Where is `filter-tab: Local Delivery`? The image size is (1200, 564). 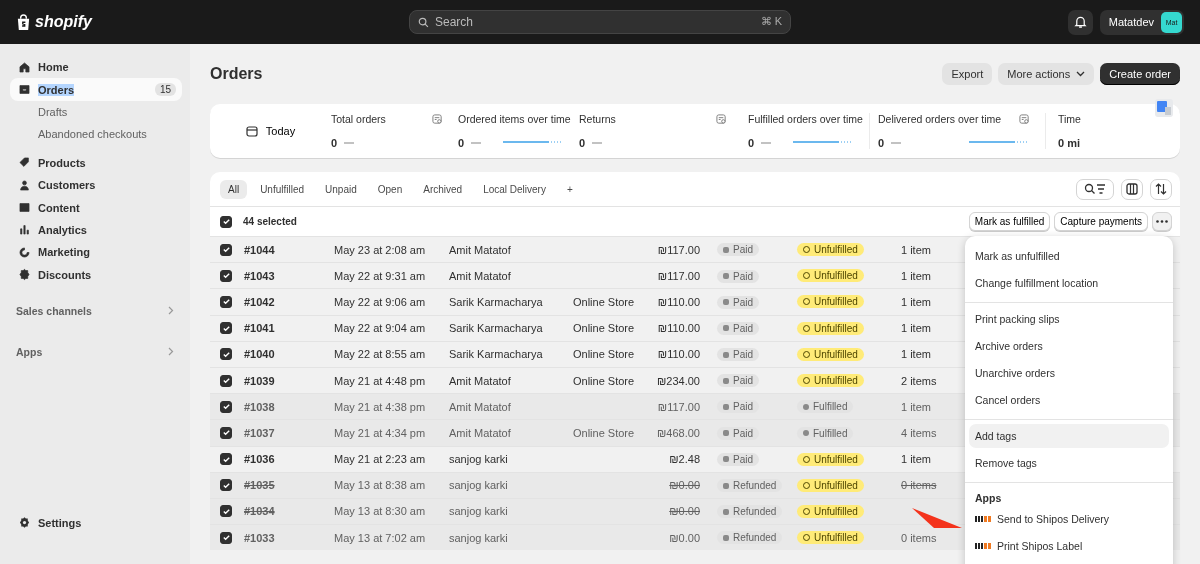
filter-tab: Local Delivery is located at coordinates (514, 189).